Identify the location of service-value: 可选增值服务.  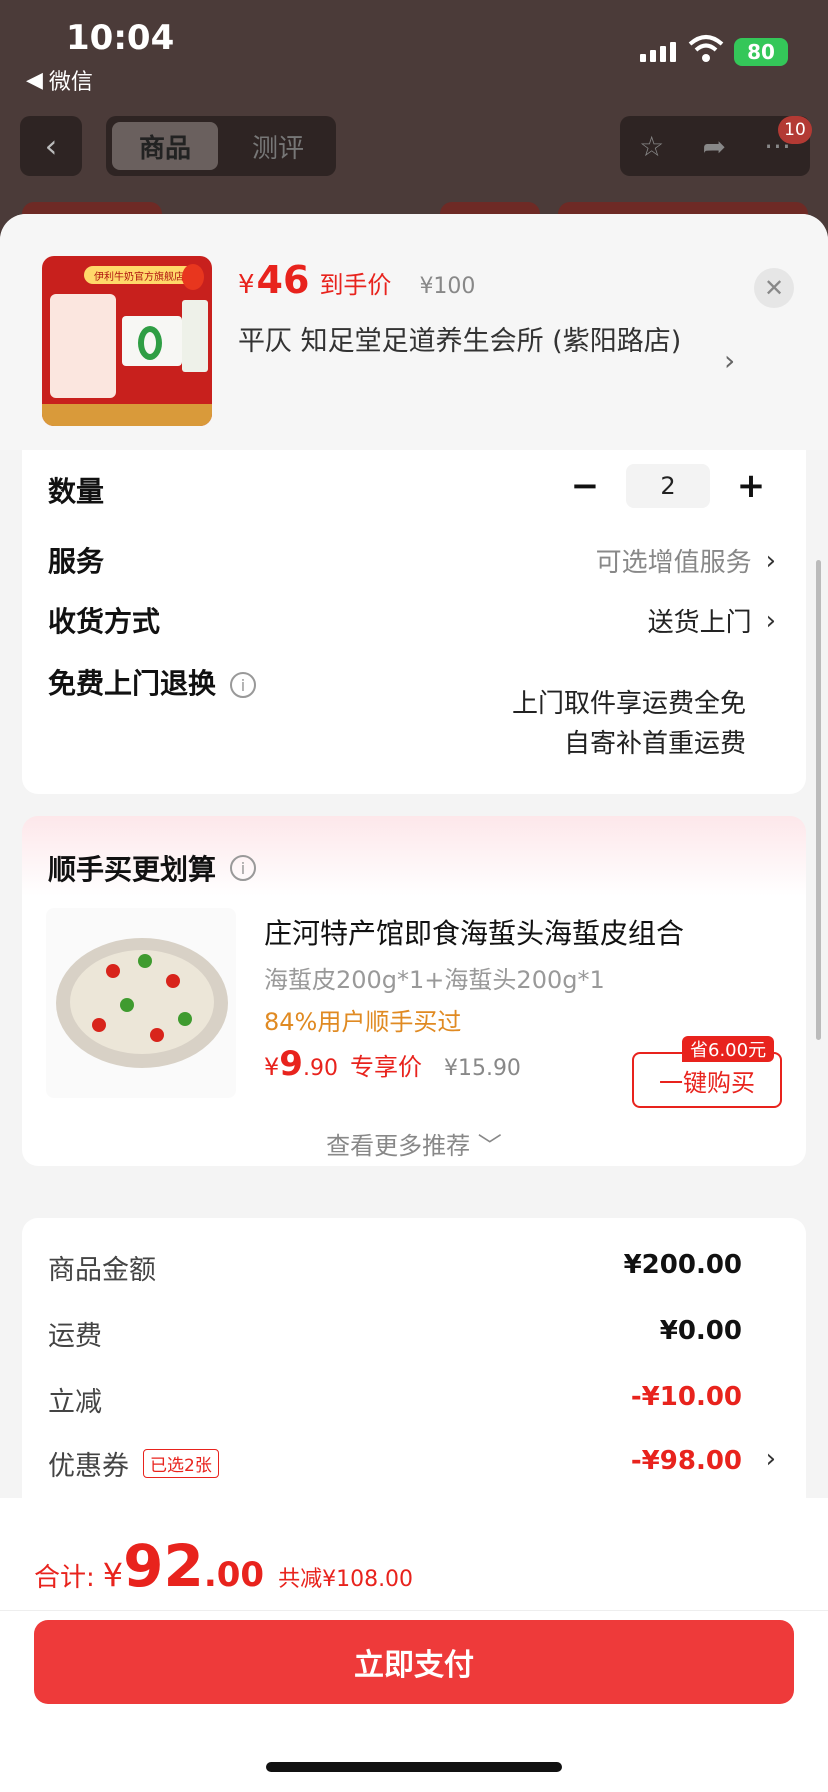
(673, 563).